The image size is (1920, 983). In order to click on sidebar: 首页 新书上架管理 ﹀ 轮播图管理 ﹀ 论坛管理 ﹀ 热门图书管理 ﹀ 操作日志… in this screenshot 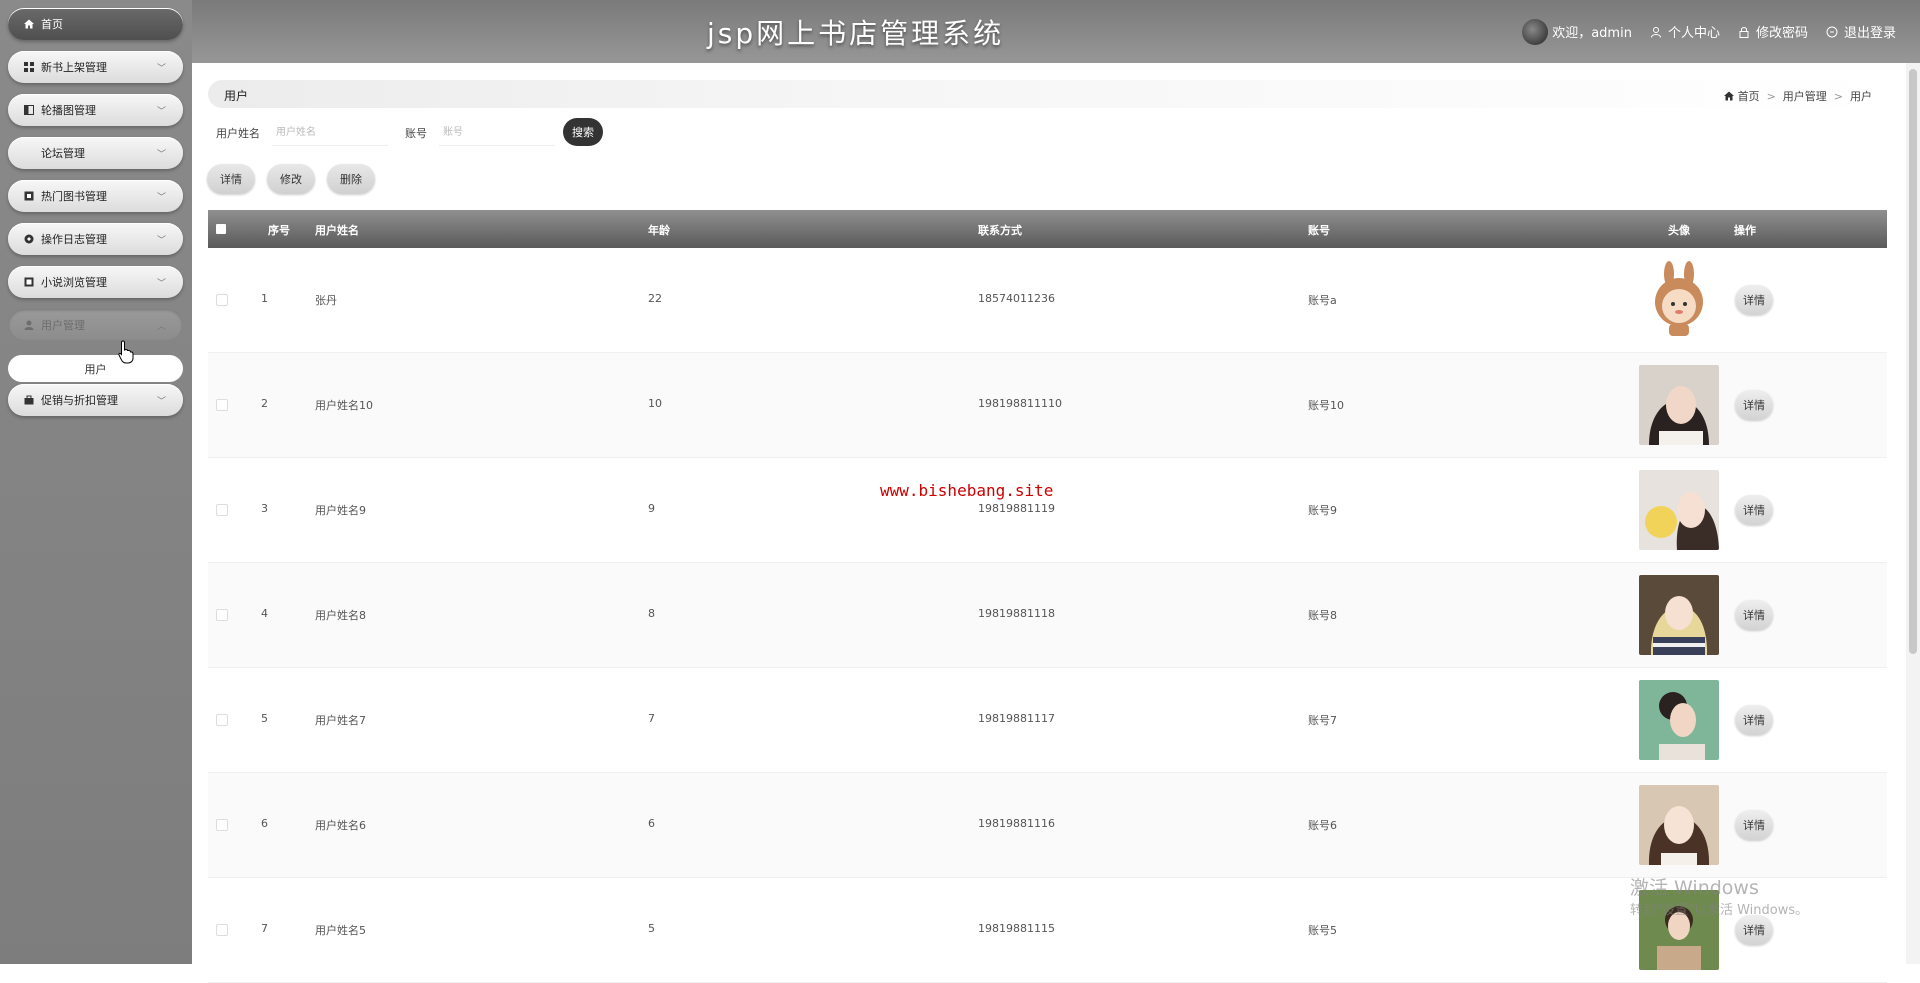, I will do `click(96, 482)`.